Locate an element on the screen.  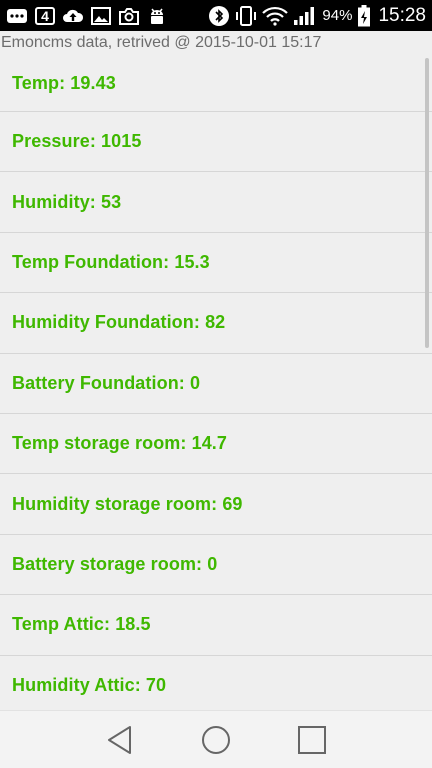
list-item: Humidity Foundation: 82 is located at coordinates (216, 323).